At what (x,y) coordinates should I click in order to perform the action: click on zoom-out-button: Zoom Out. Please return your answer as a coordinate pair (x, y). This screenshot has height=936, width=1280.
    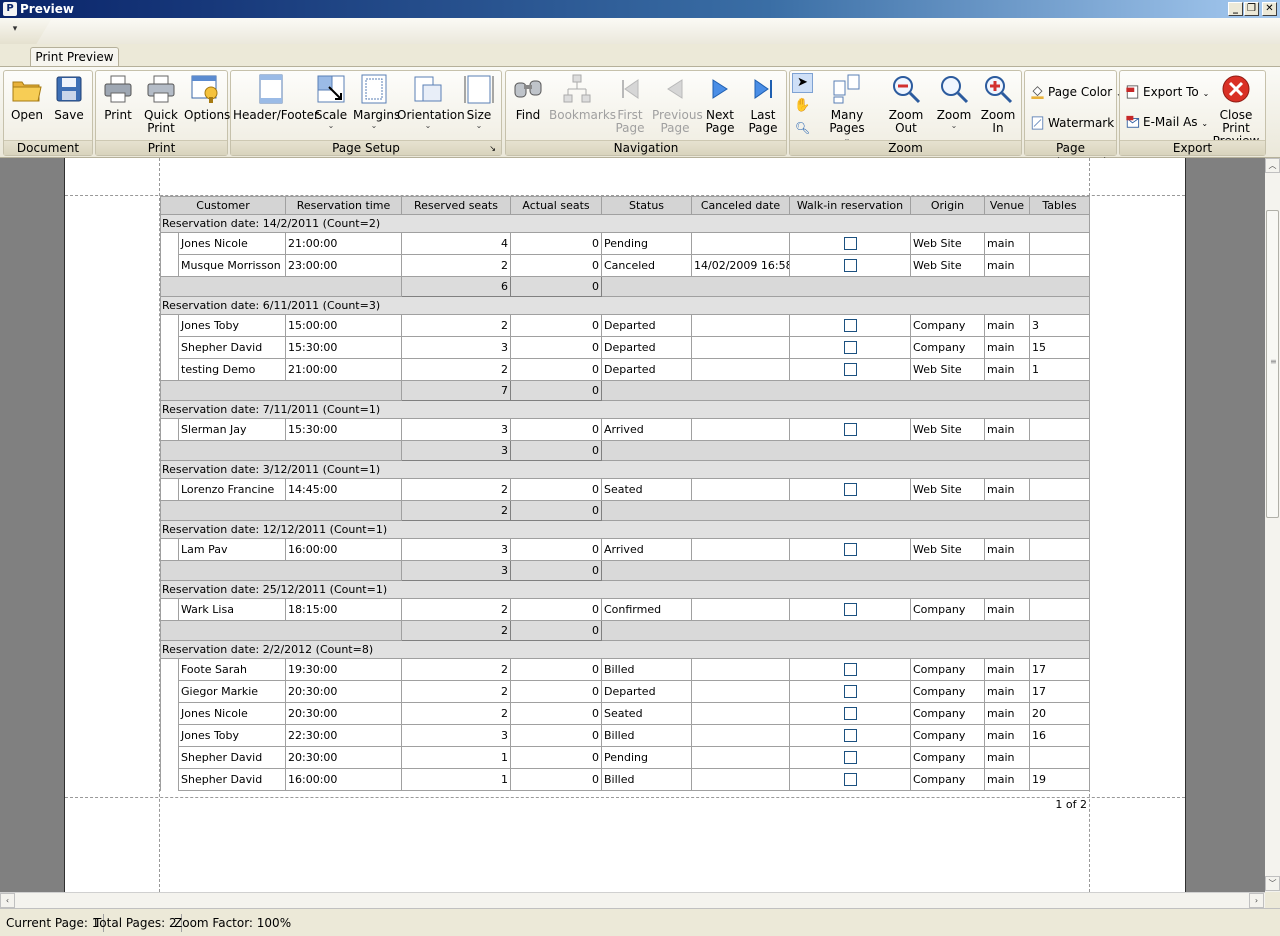
    Looking at the image, I should click on (906, 104).